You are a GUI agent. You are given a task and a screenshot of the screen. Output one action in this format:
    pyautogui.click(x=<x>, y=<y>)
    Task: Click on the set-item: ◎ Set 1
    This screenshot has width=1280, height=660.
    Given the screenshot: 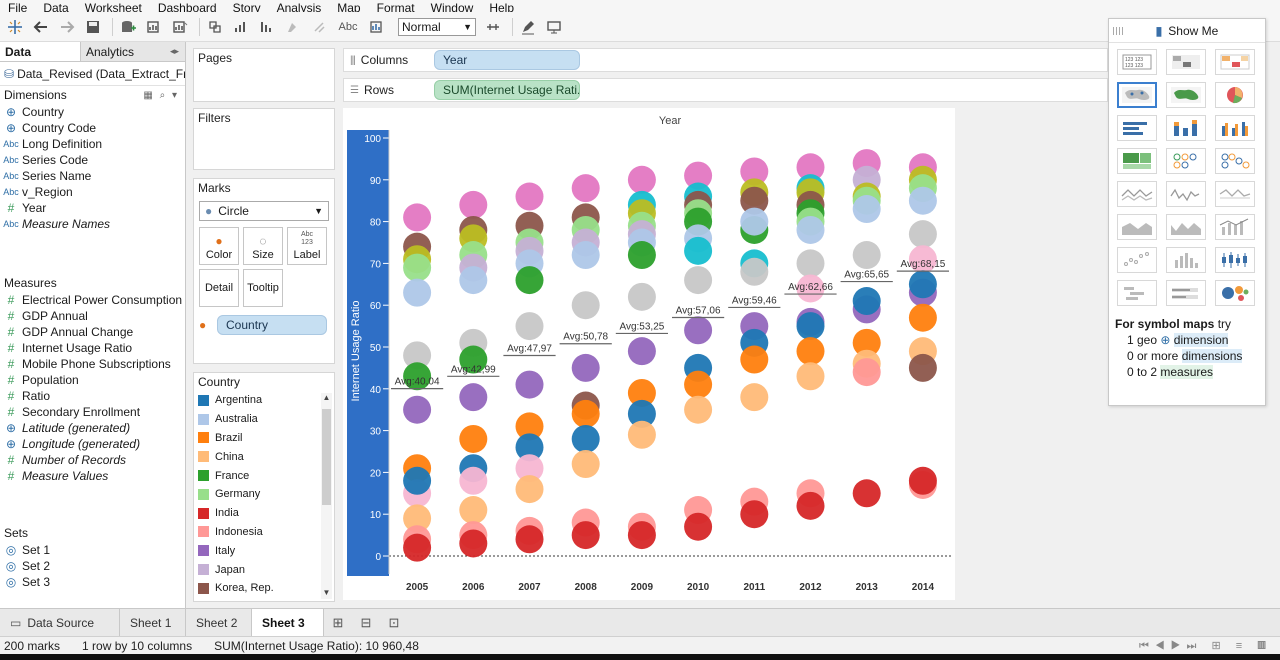 What is the action you would take?
    pyautogui.click(x=92, y=550)
    